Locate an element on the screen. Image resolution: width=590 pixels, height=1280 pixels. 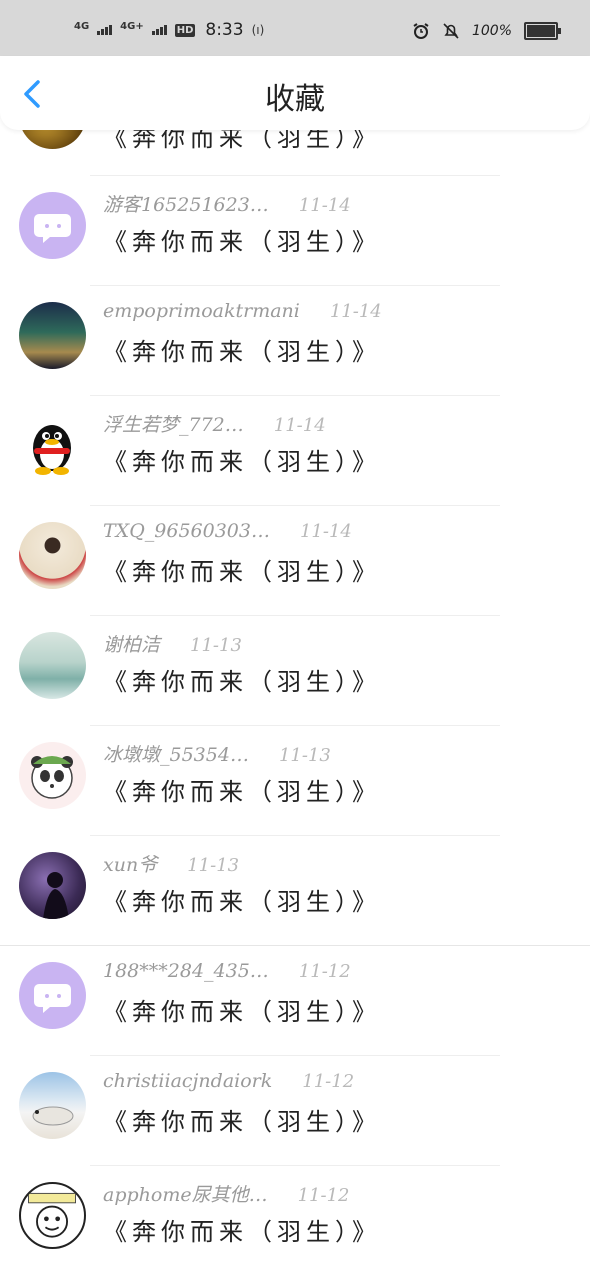
mute-bell-icon is located at coordinates (451, 31).